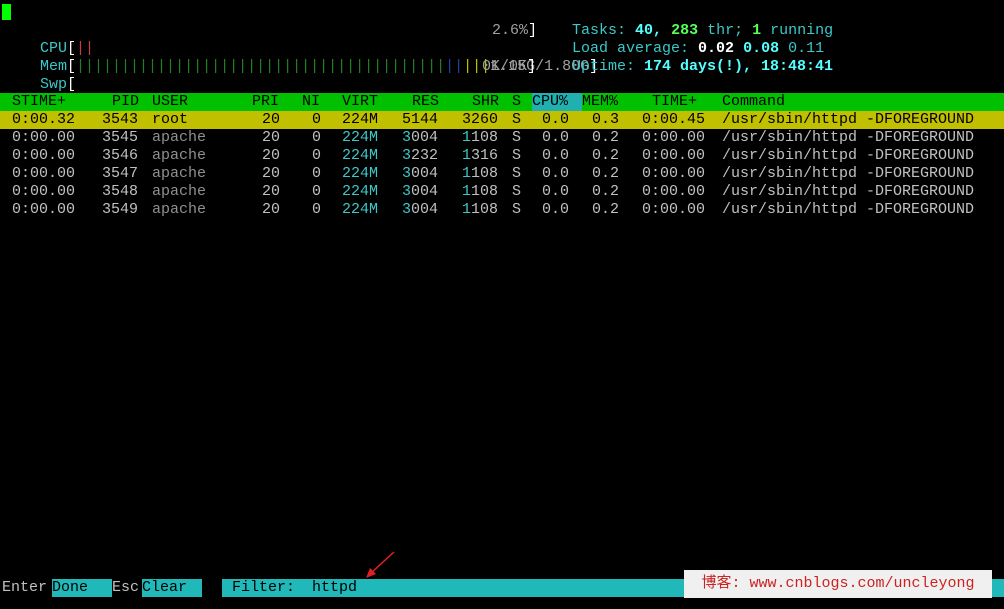 This screenshot has height=609, width=1004. I want to click on process-cell-pid: 3545, so click(120, 137).